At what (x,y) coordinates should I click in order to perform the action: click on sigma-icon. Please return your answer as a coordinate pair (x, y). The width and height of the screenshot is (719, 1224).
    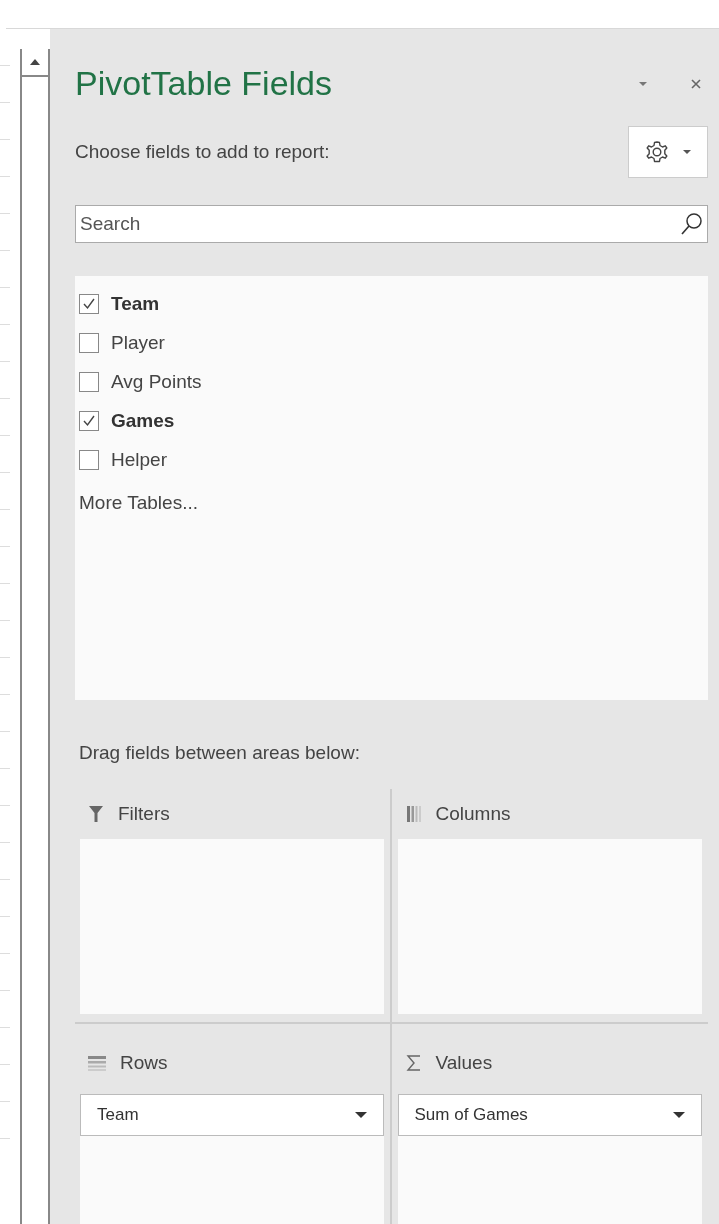
    Looking at the image, I should click on (413, 1063).